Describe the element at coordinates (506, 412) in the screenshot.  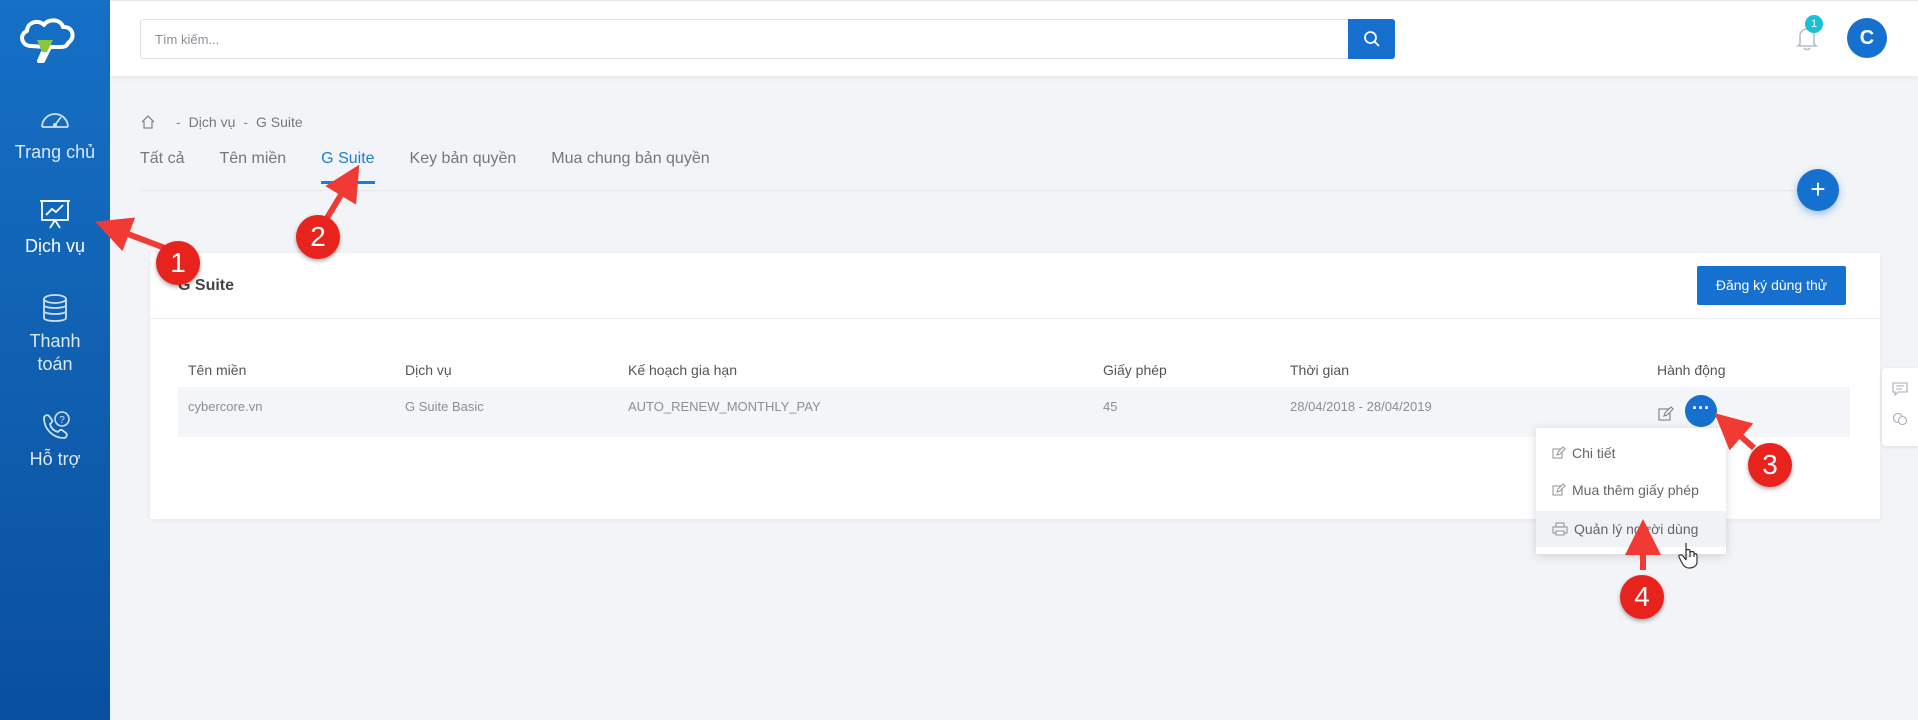
I see `cell-service: G Suite Basic` at that location.